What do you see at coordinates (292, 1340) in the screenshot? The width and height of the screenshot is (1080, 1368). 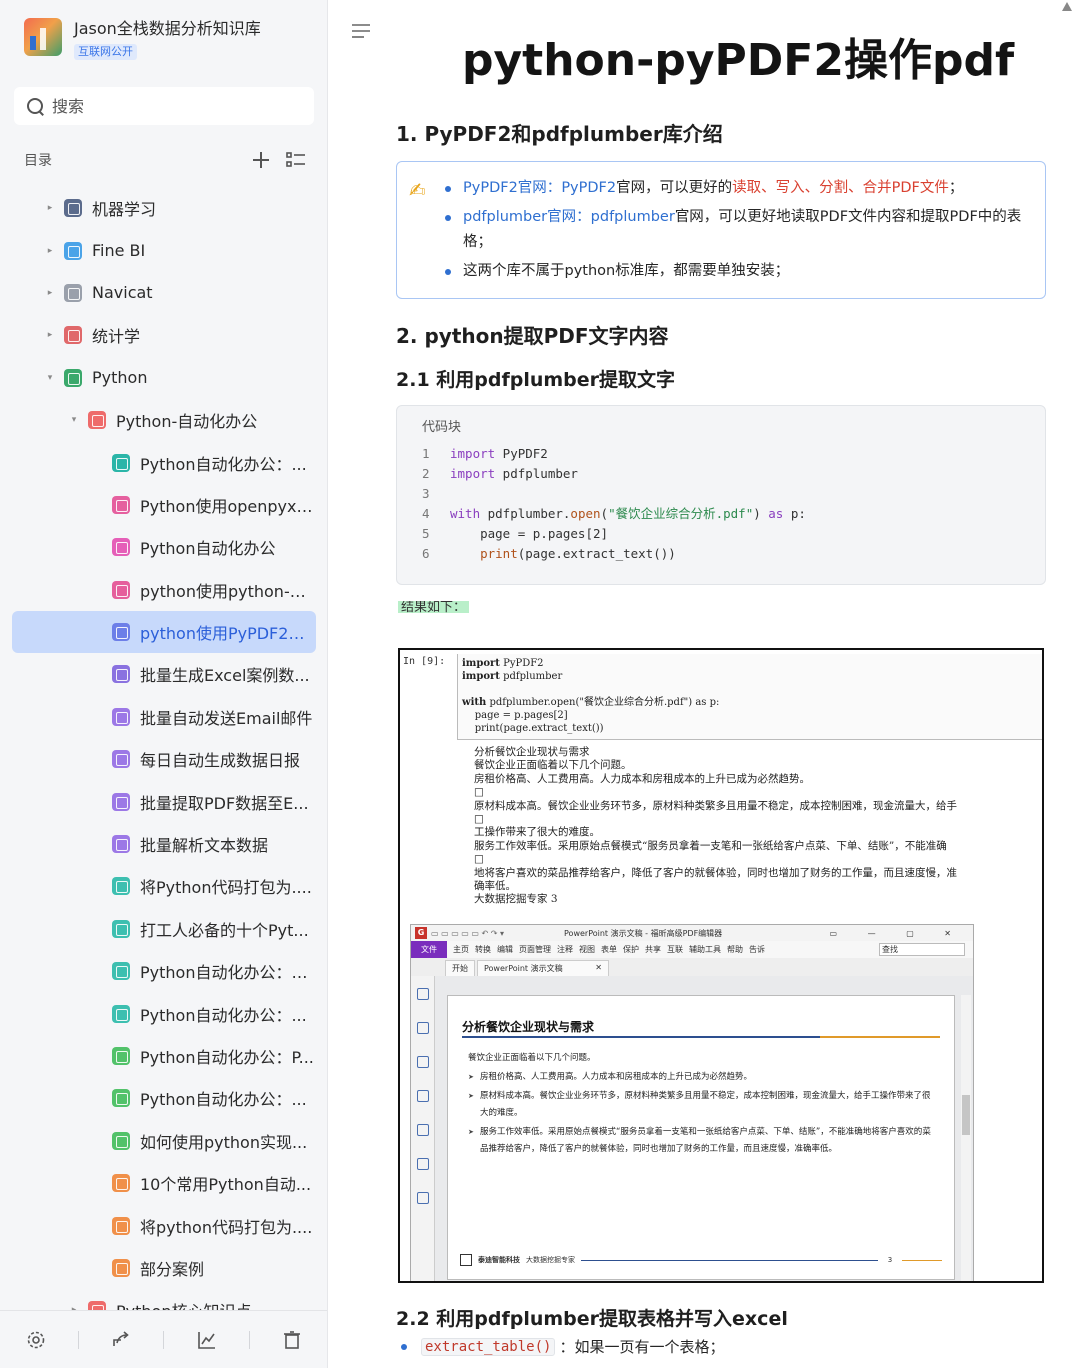 I see `trash-icon` at bounding box center [292, 1340].